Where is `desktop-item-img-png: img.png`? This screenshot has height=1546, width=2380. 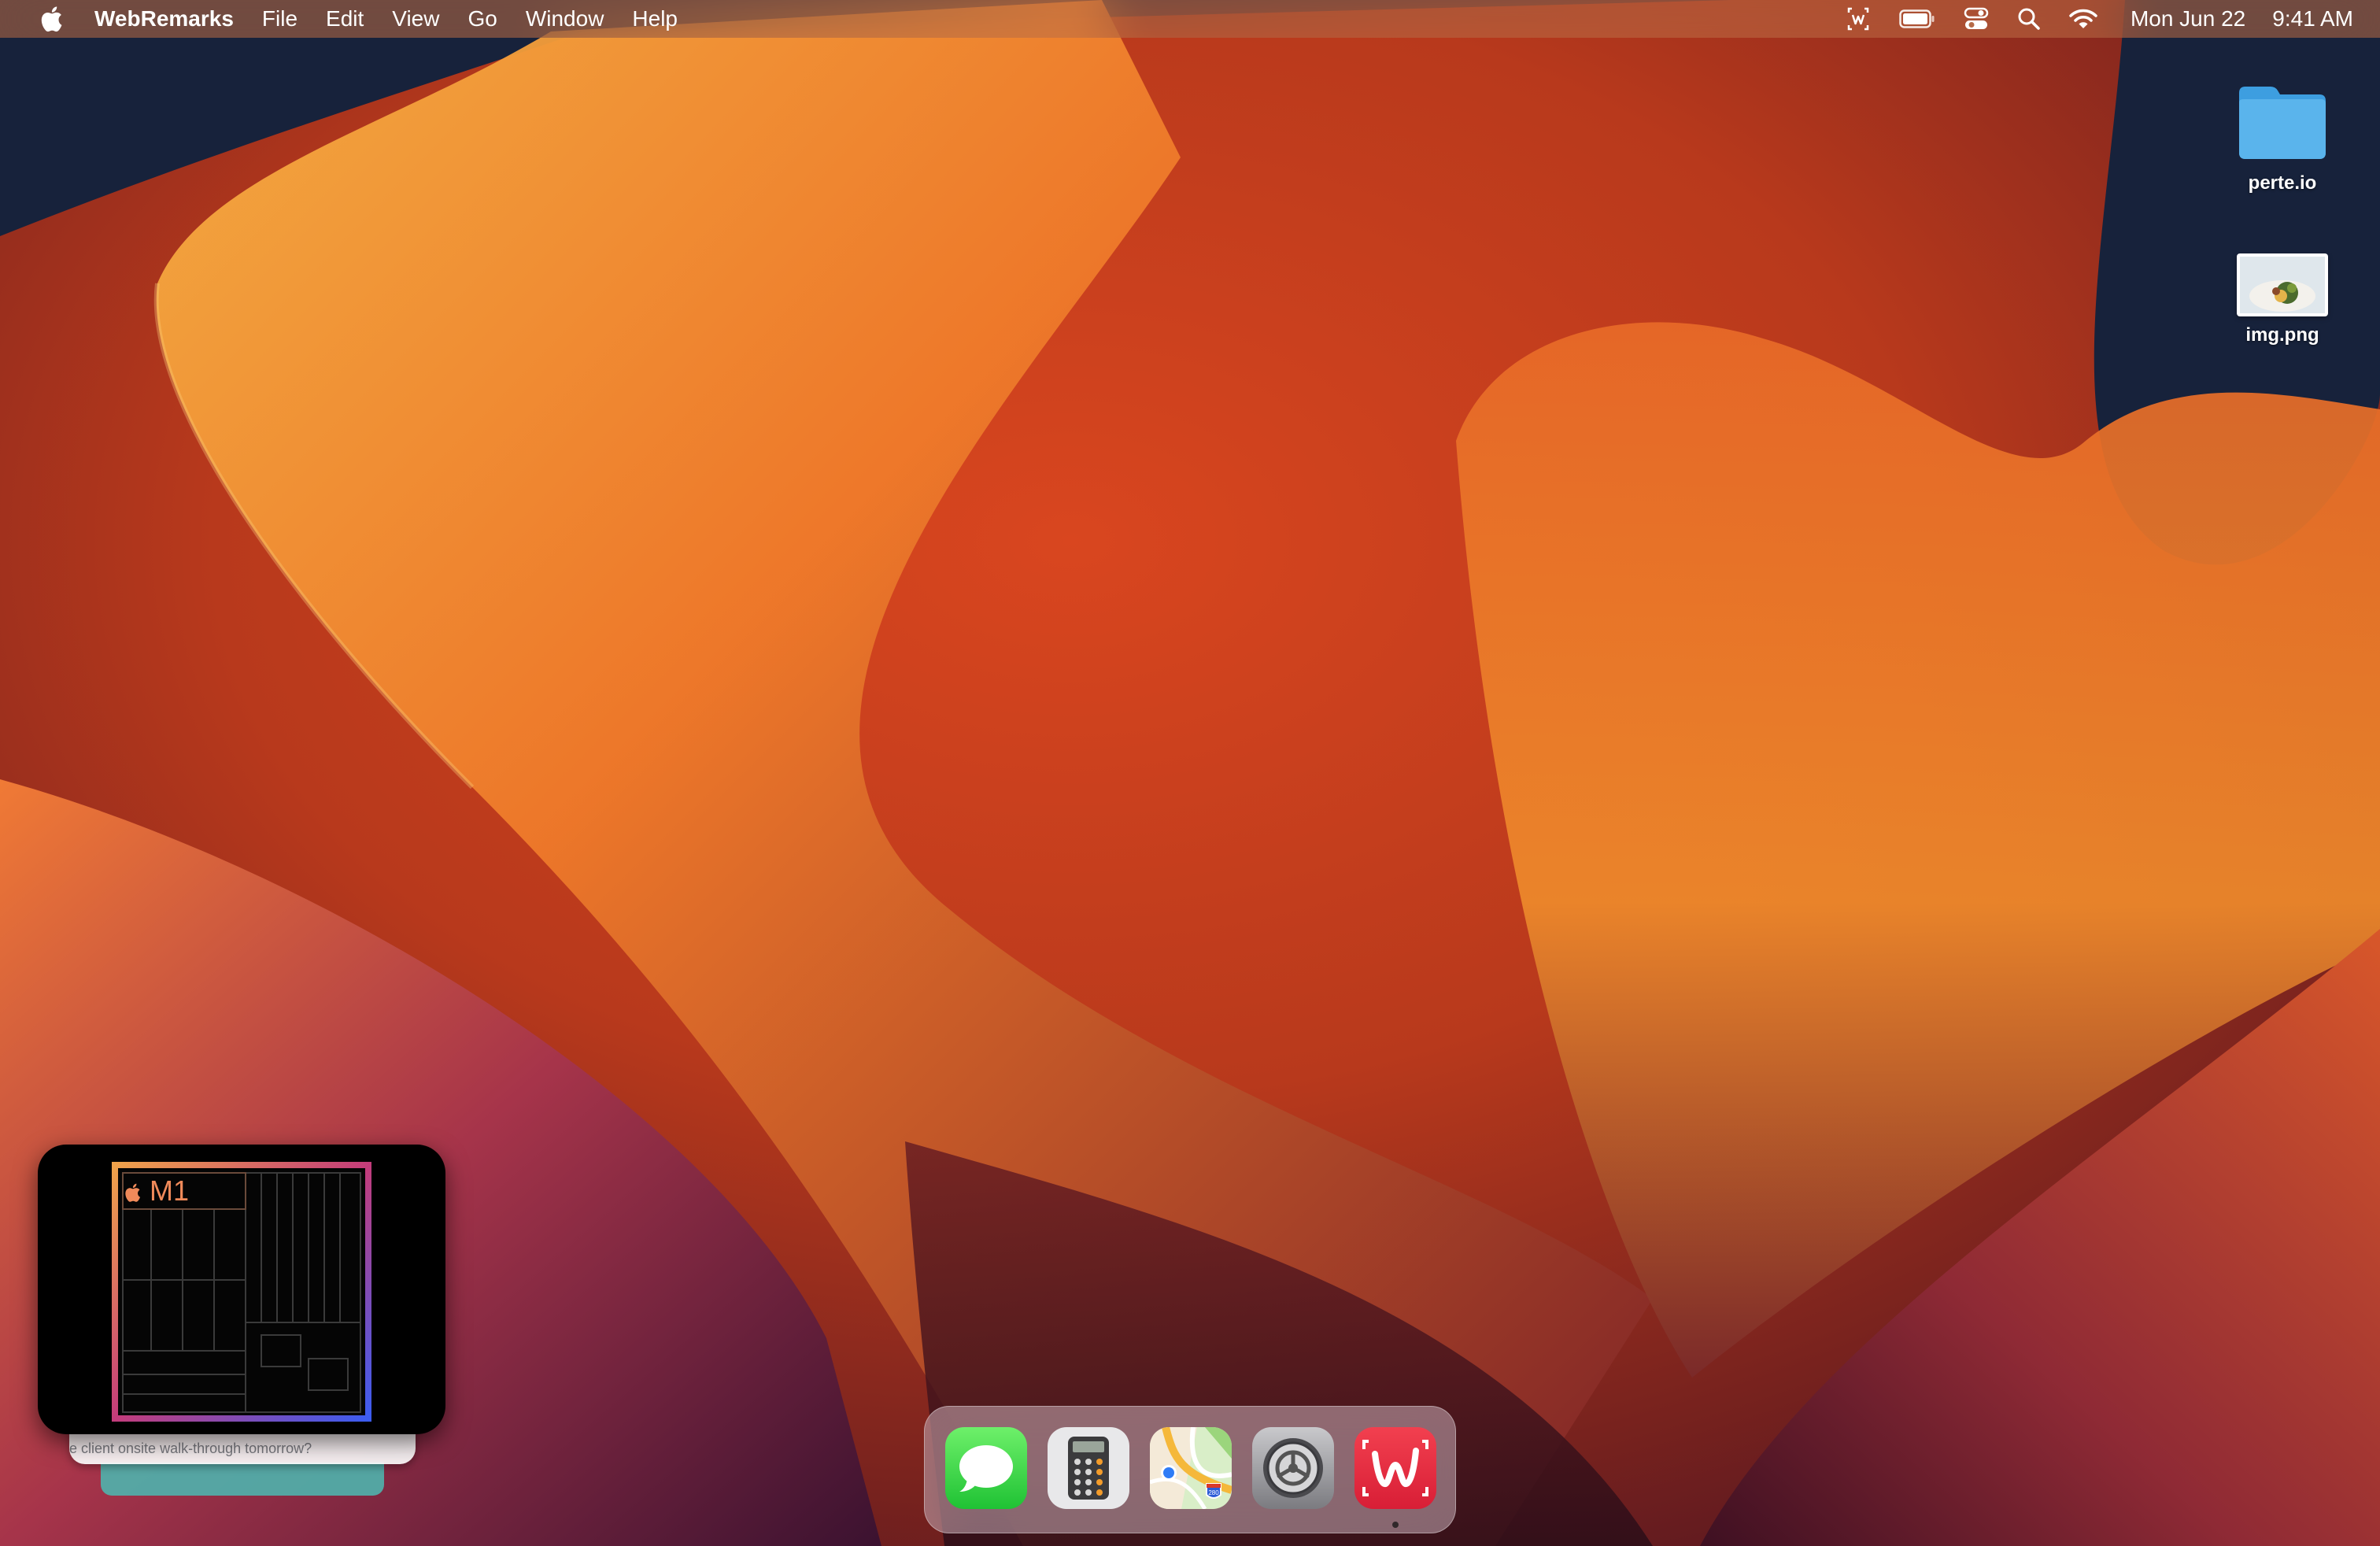
desktop-item-img-png: img.png is located at coordinates (2282, 299).